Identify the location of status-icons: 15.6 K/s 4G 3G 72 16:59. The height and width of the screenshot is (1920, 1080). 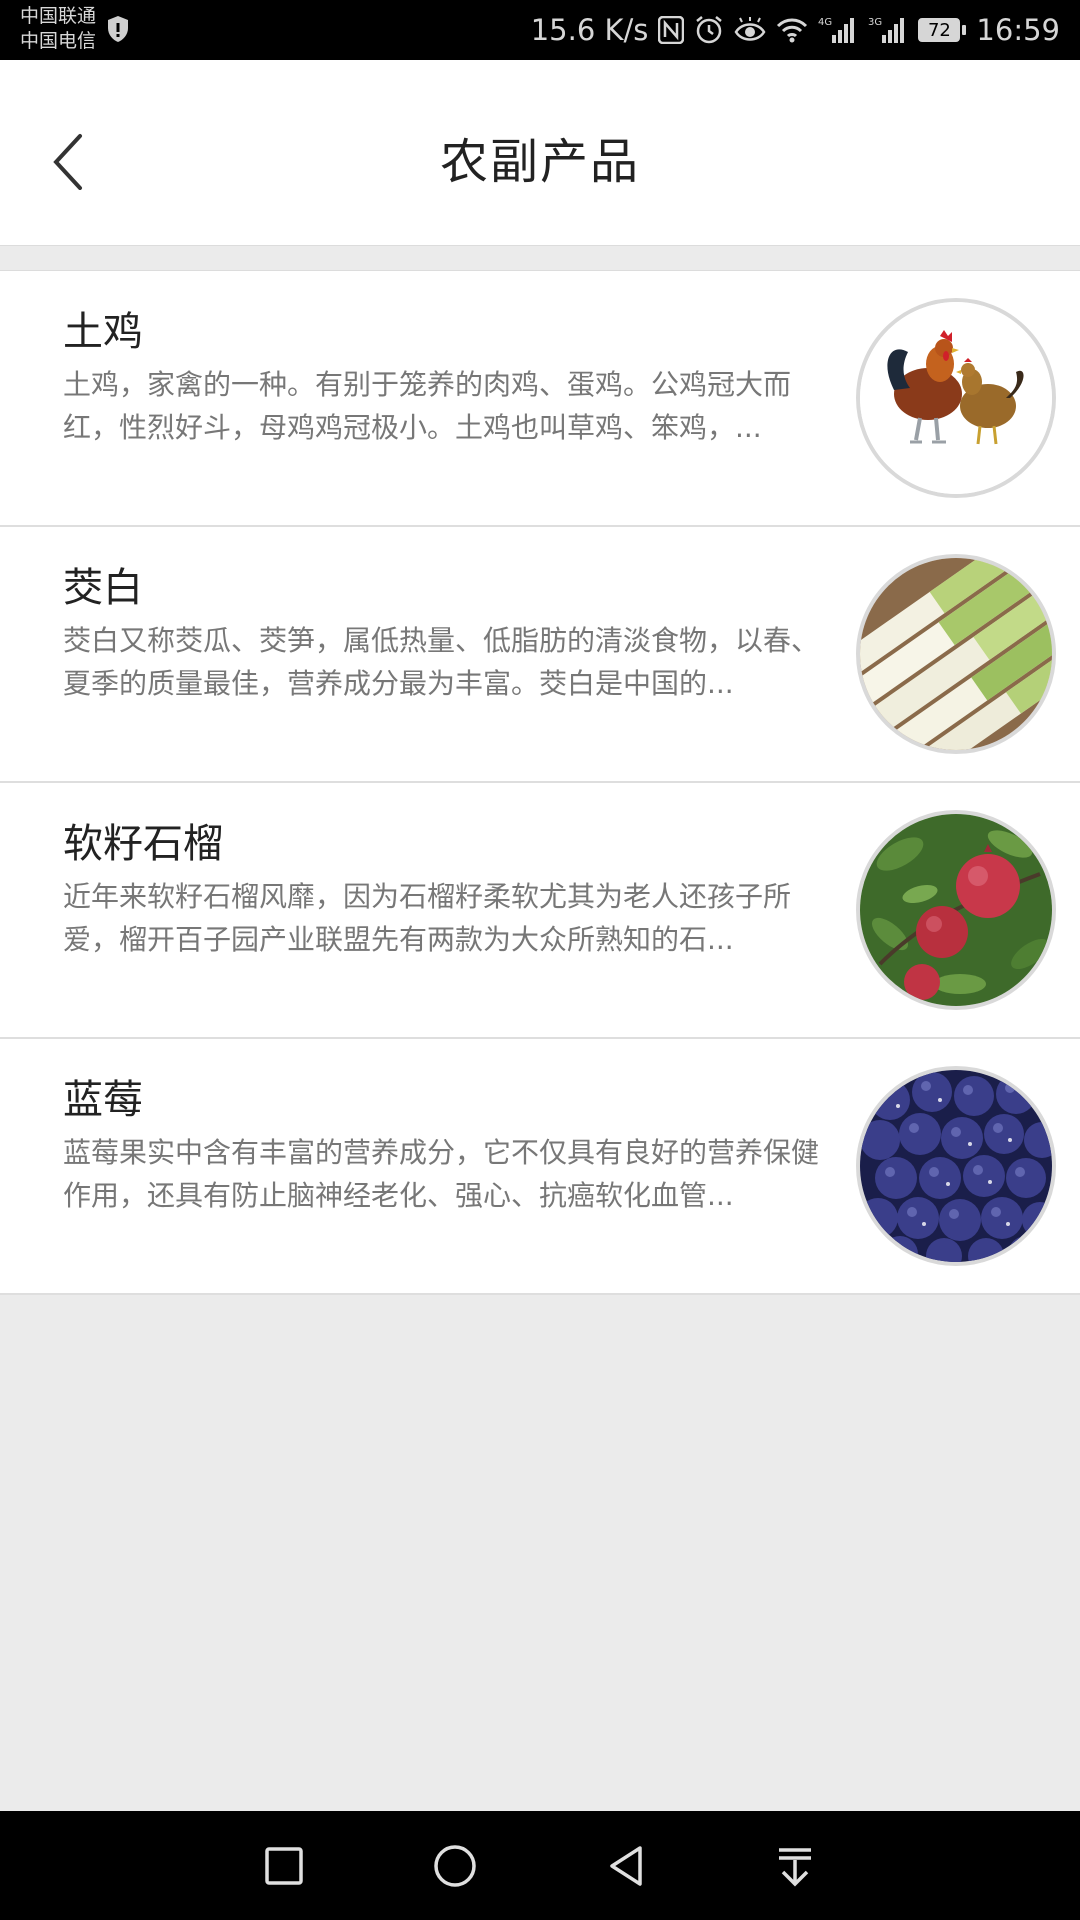
(795, 30).